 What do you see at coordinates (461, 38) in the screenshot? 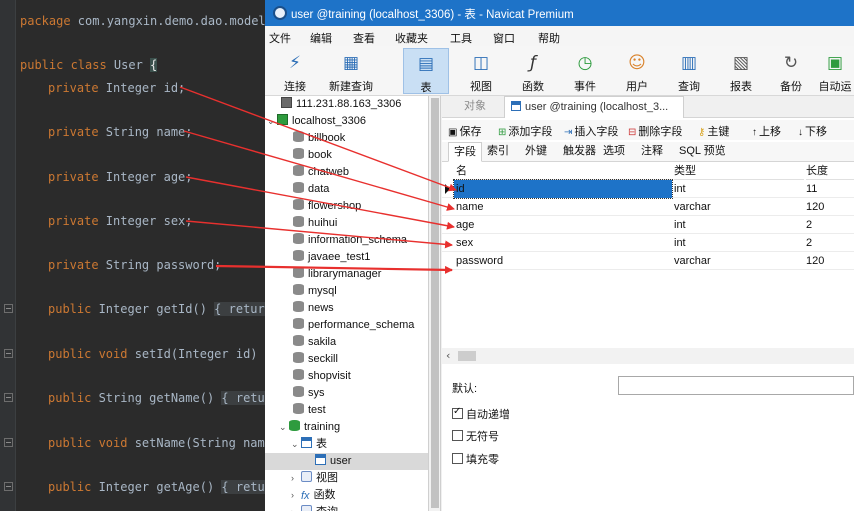
I see `menu-tools: 工具` at bounding box center [461, 38].